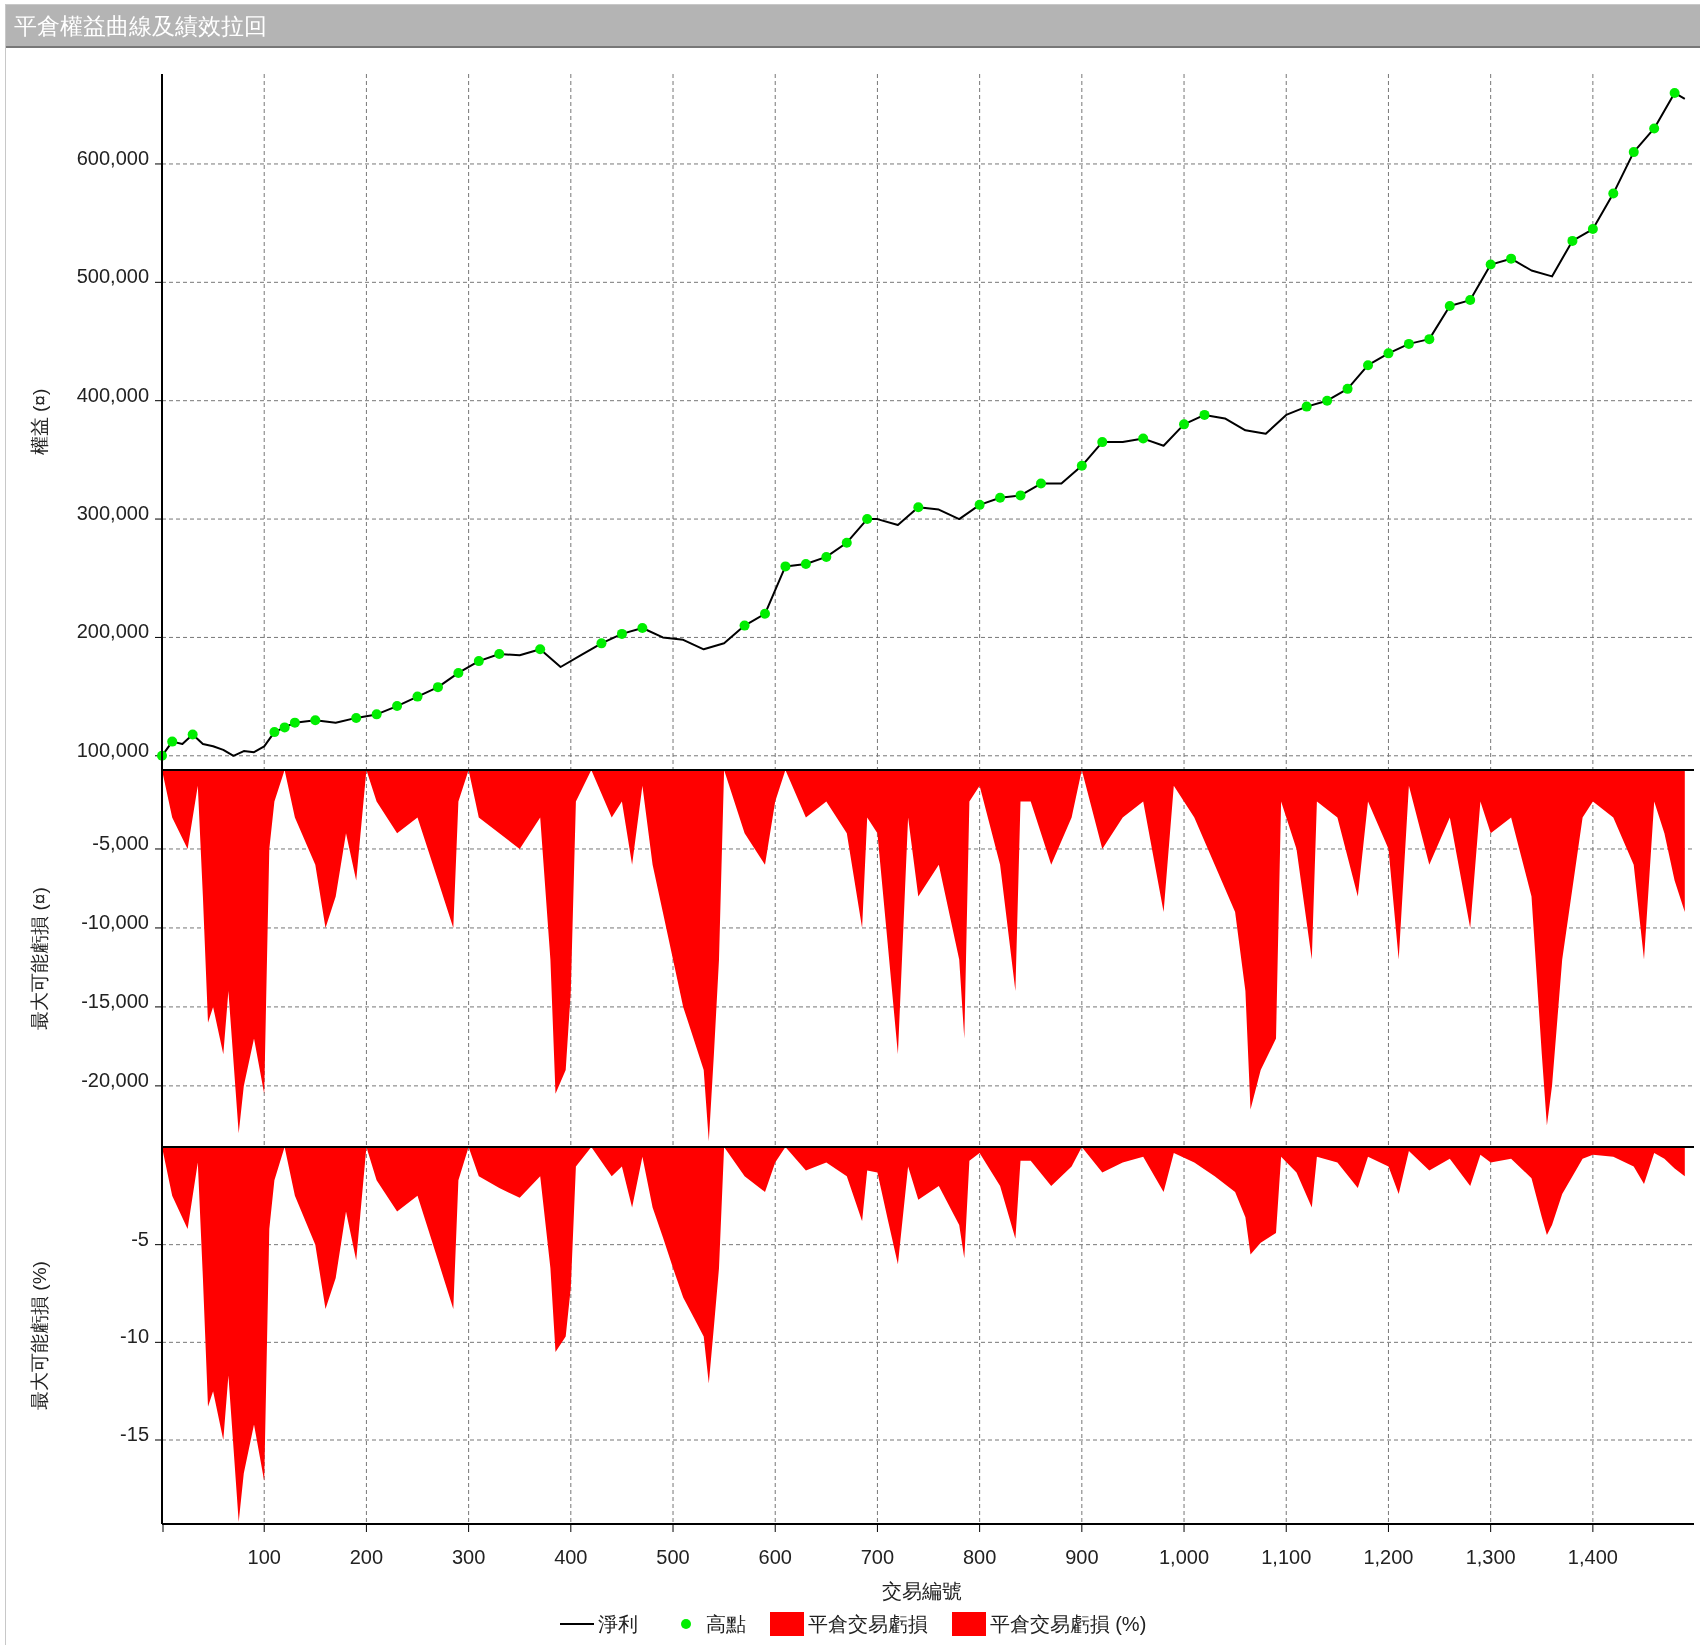 The image size is (1700, 1645). I want to click on axis-title: 交易編號, so click(922, 1591).